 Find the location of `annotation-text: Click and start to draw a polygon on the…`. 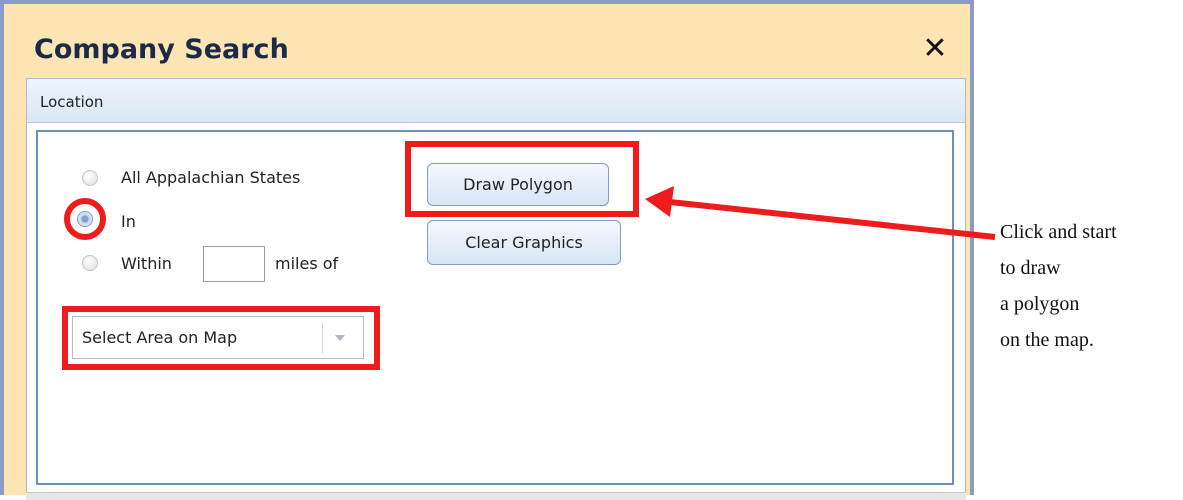

annotation-text: Click and start to draw a polygon on the… is located at coordinates (1058, 286).